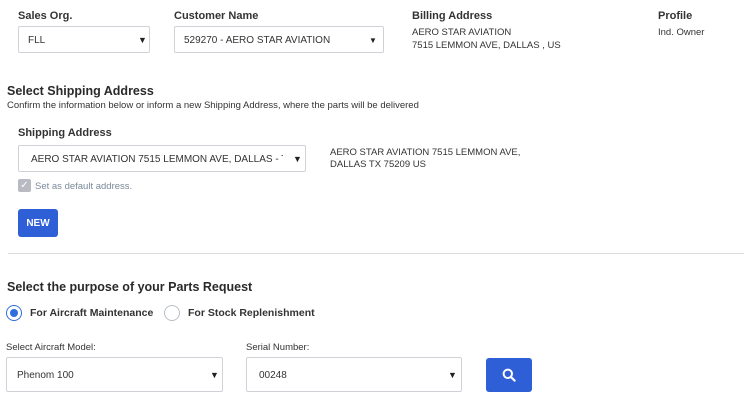 The width and height of the screenshot is (744, 401). What do you see at coordinates (378, 164) in the screenshot?
I see `shipping-address-line2: DALLAS TX 75209 US` at bounding box center [378, 164].